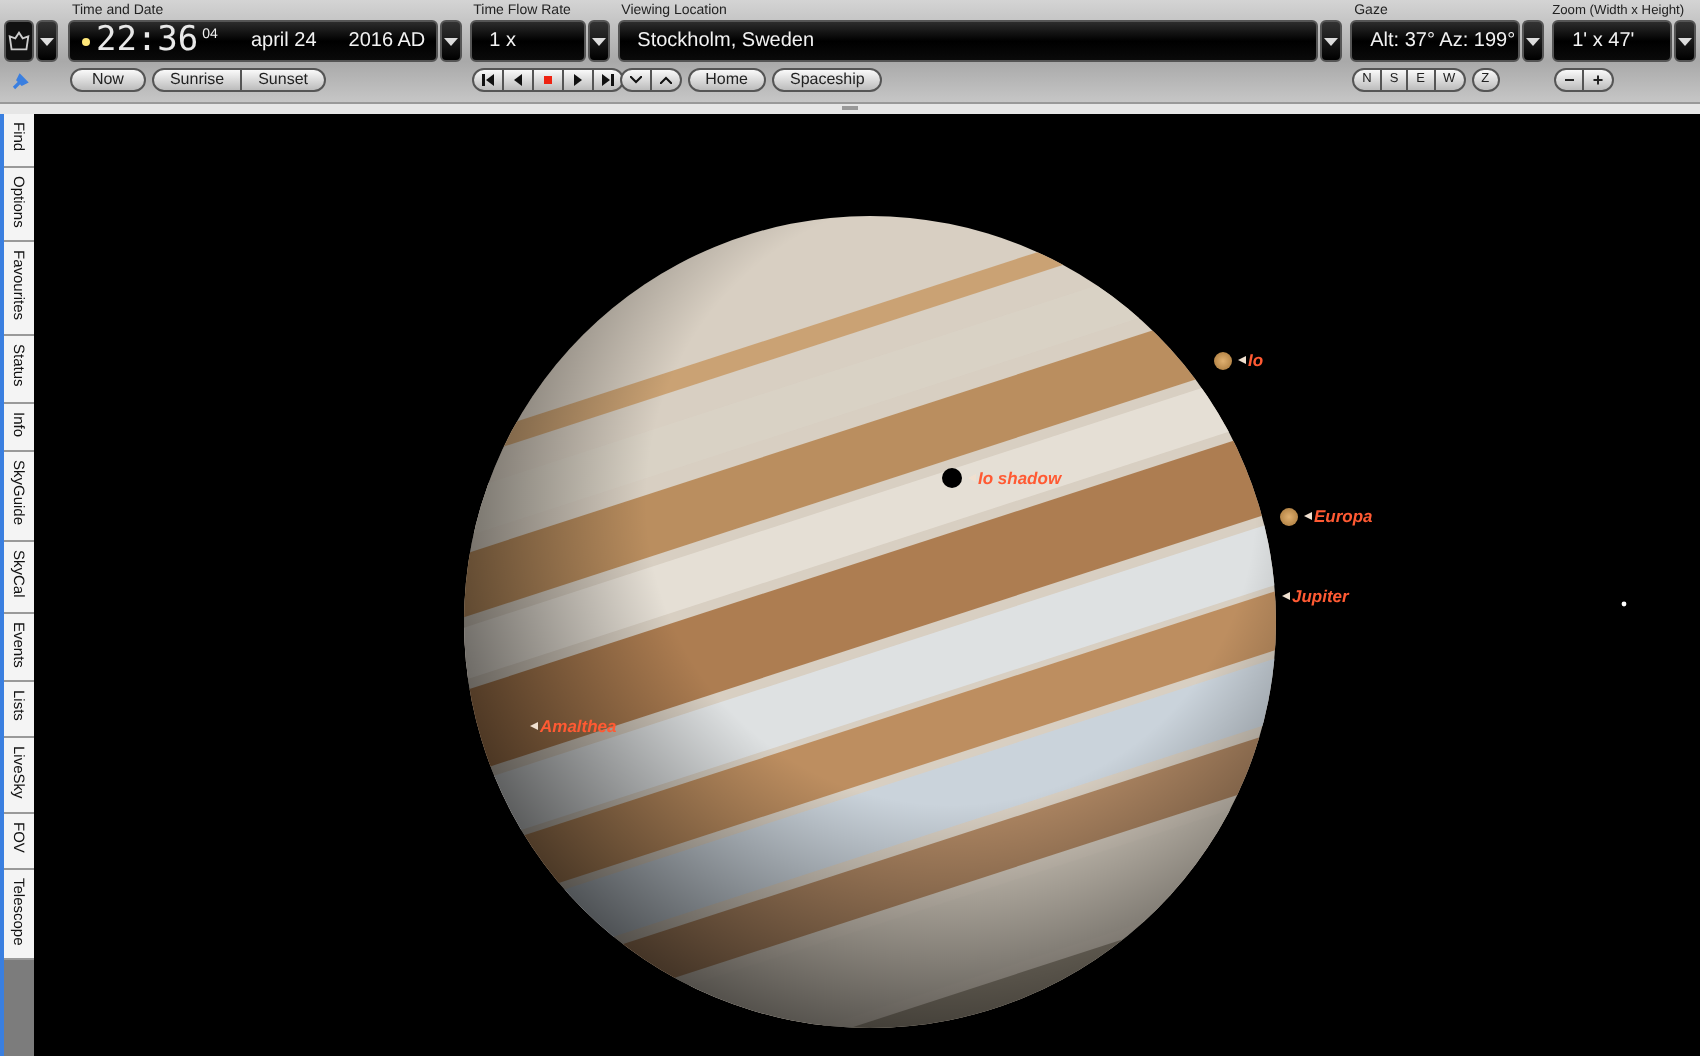 The image size is (1700, 1056). I want to click on spaceship-button: Spaceship, so click(827, 80).